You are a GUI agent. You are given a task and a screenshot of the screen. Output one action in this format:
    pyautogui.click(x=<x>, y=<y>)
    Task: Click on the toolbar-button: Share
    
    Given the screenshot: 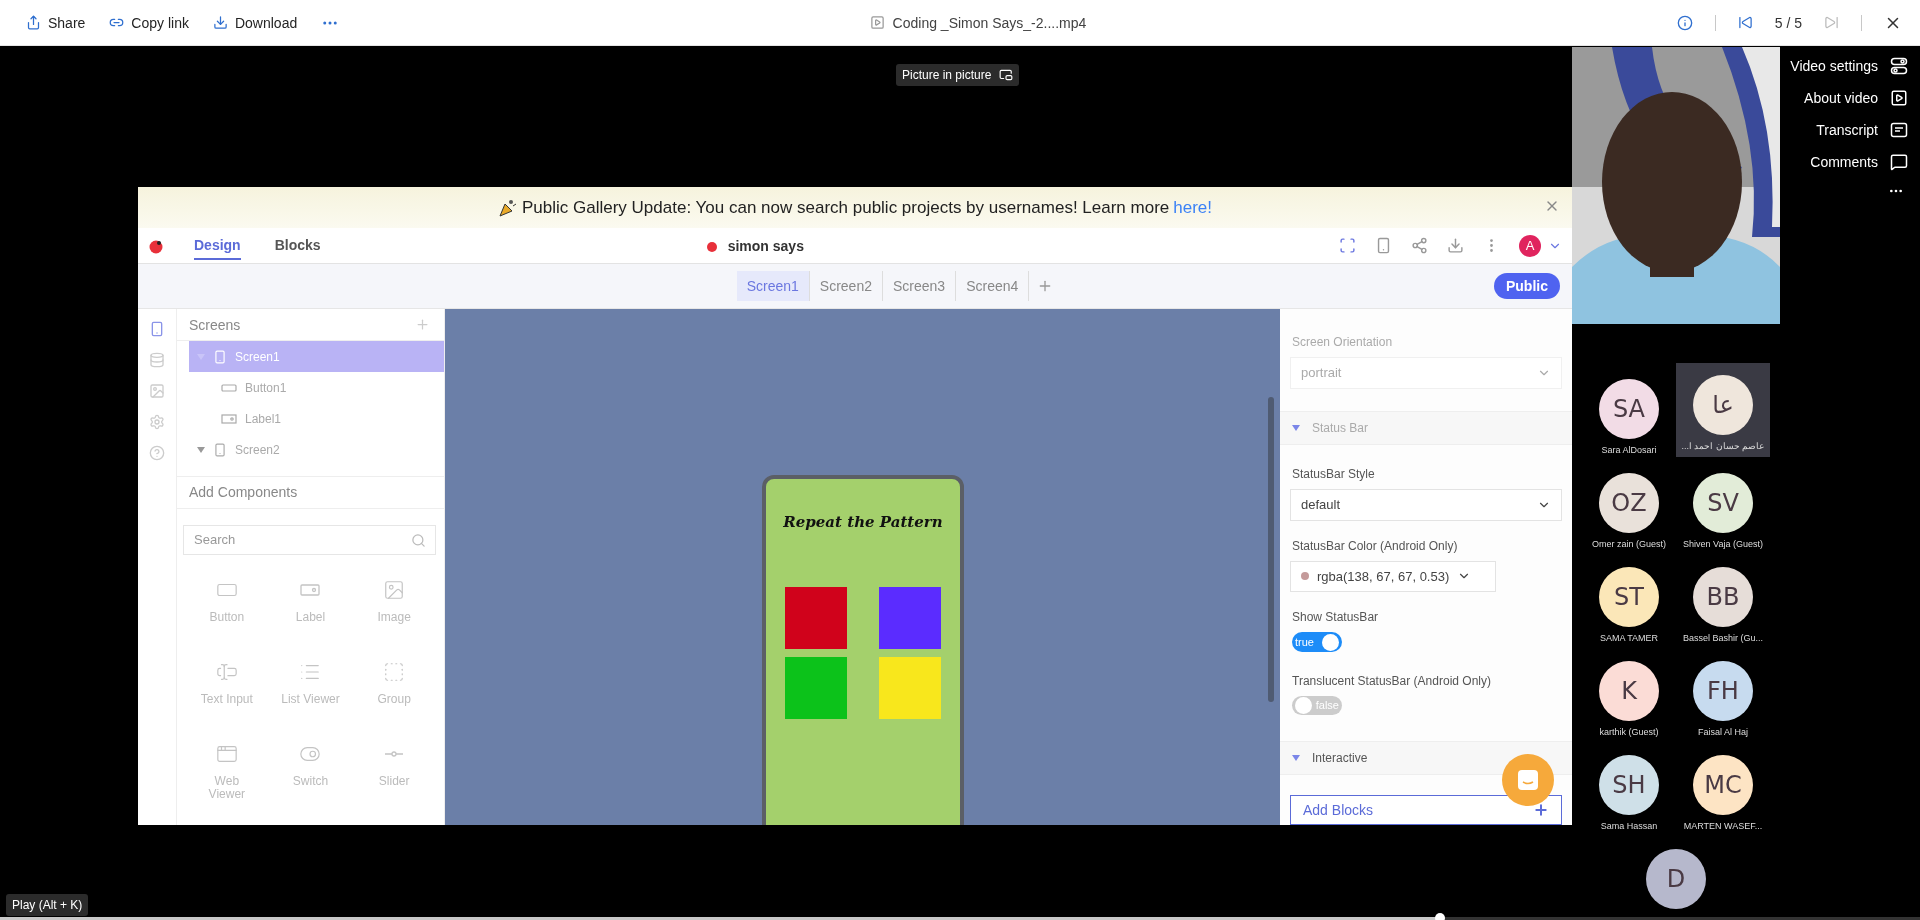 What is the action you would take?
    pyautogui.click(x=56, y=22)
    